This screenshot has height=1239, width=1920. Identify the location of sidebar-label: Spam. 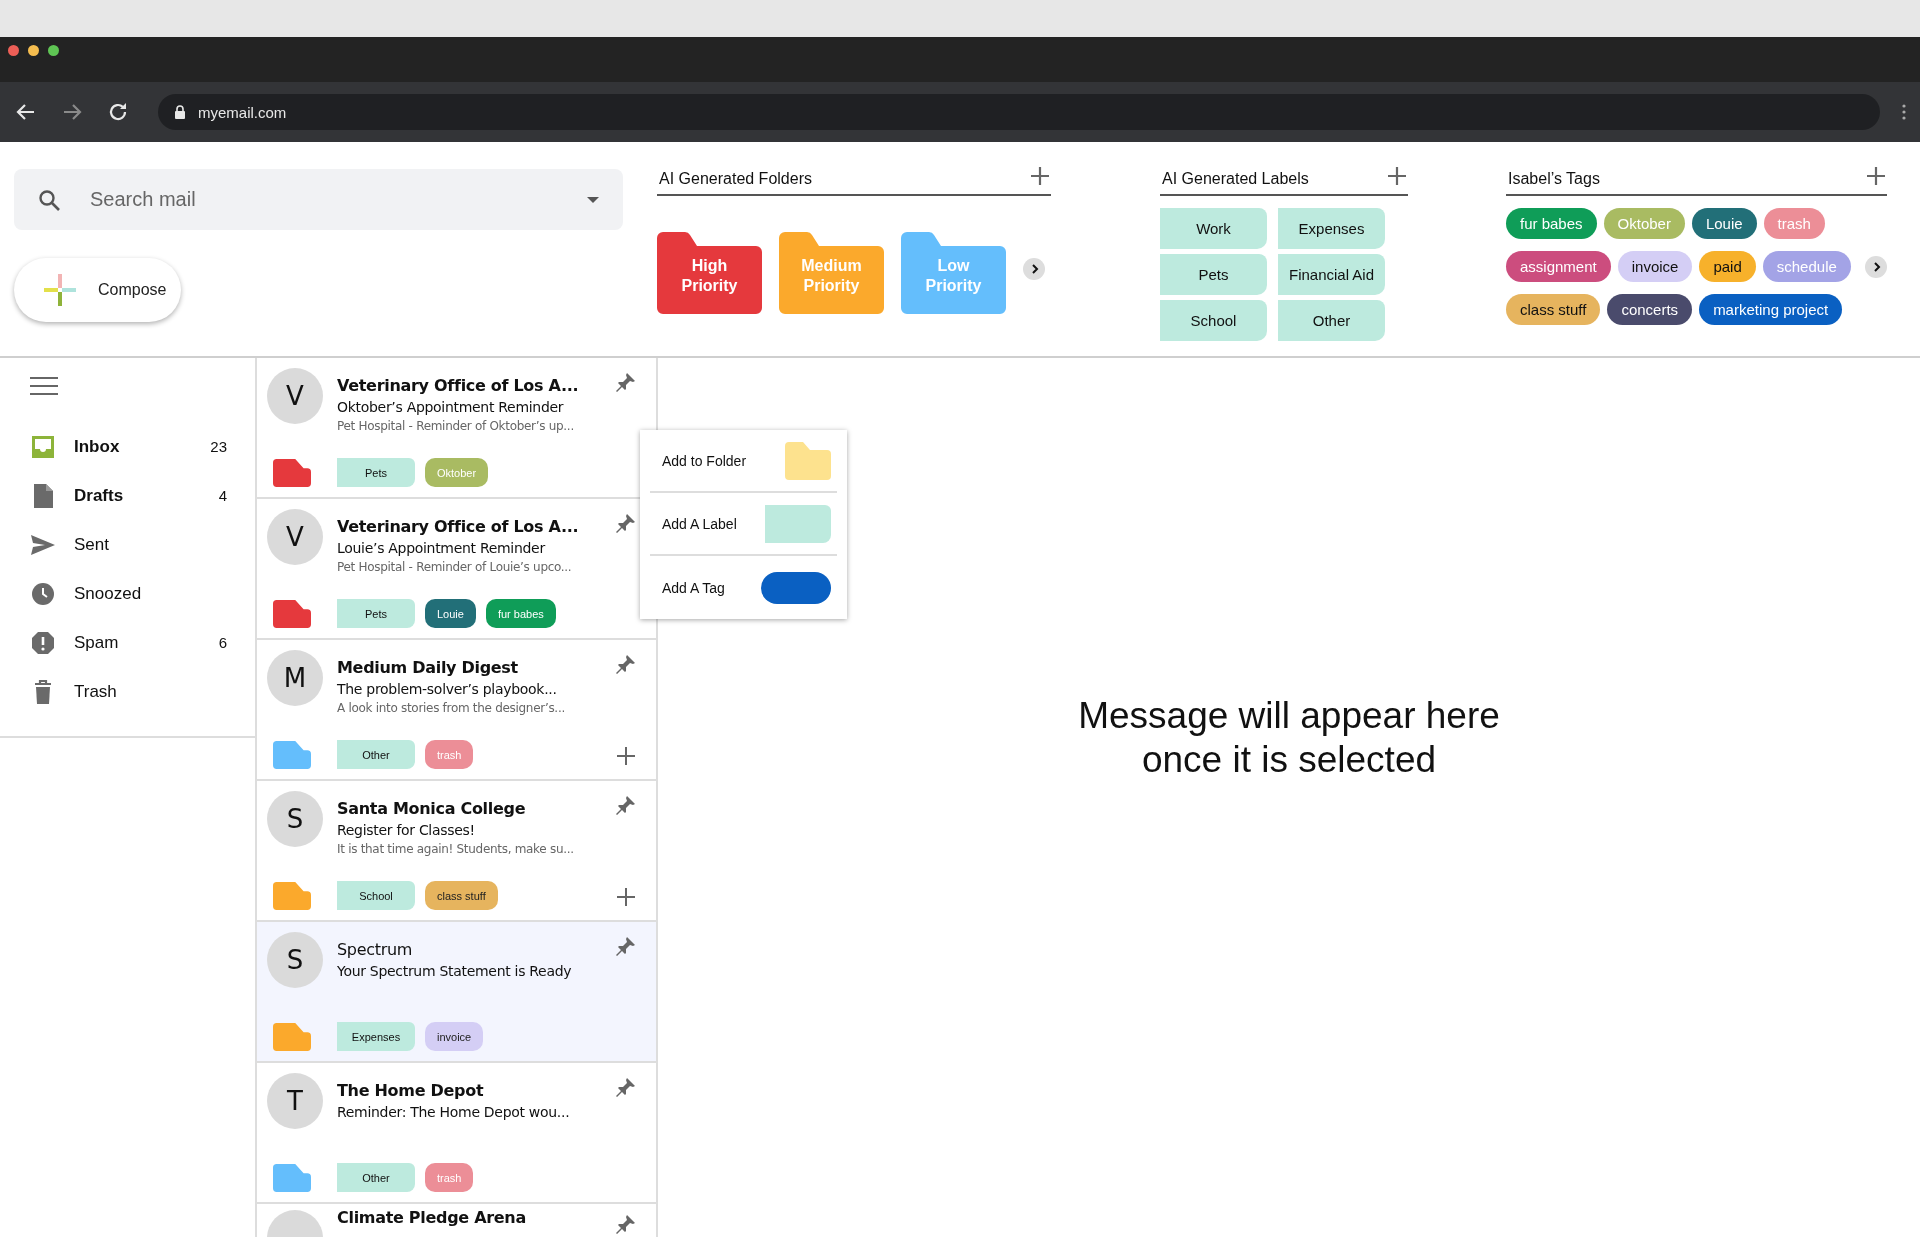
(97, 642).